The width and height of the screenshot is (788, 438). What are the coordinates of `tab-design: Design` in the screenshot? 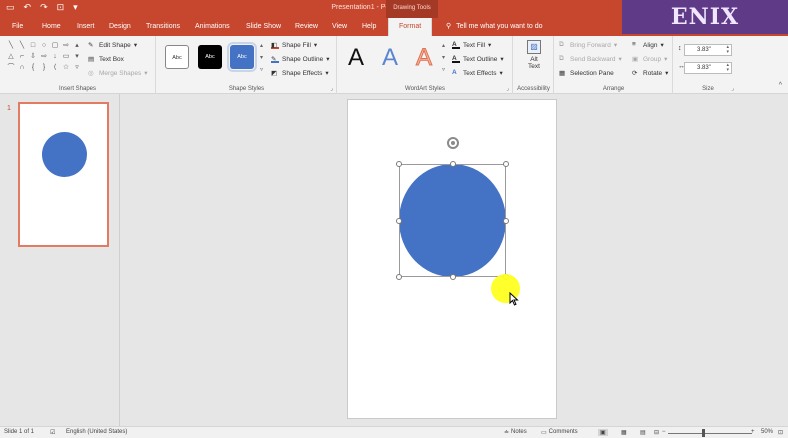 It's located at (120, 27).